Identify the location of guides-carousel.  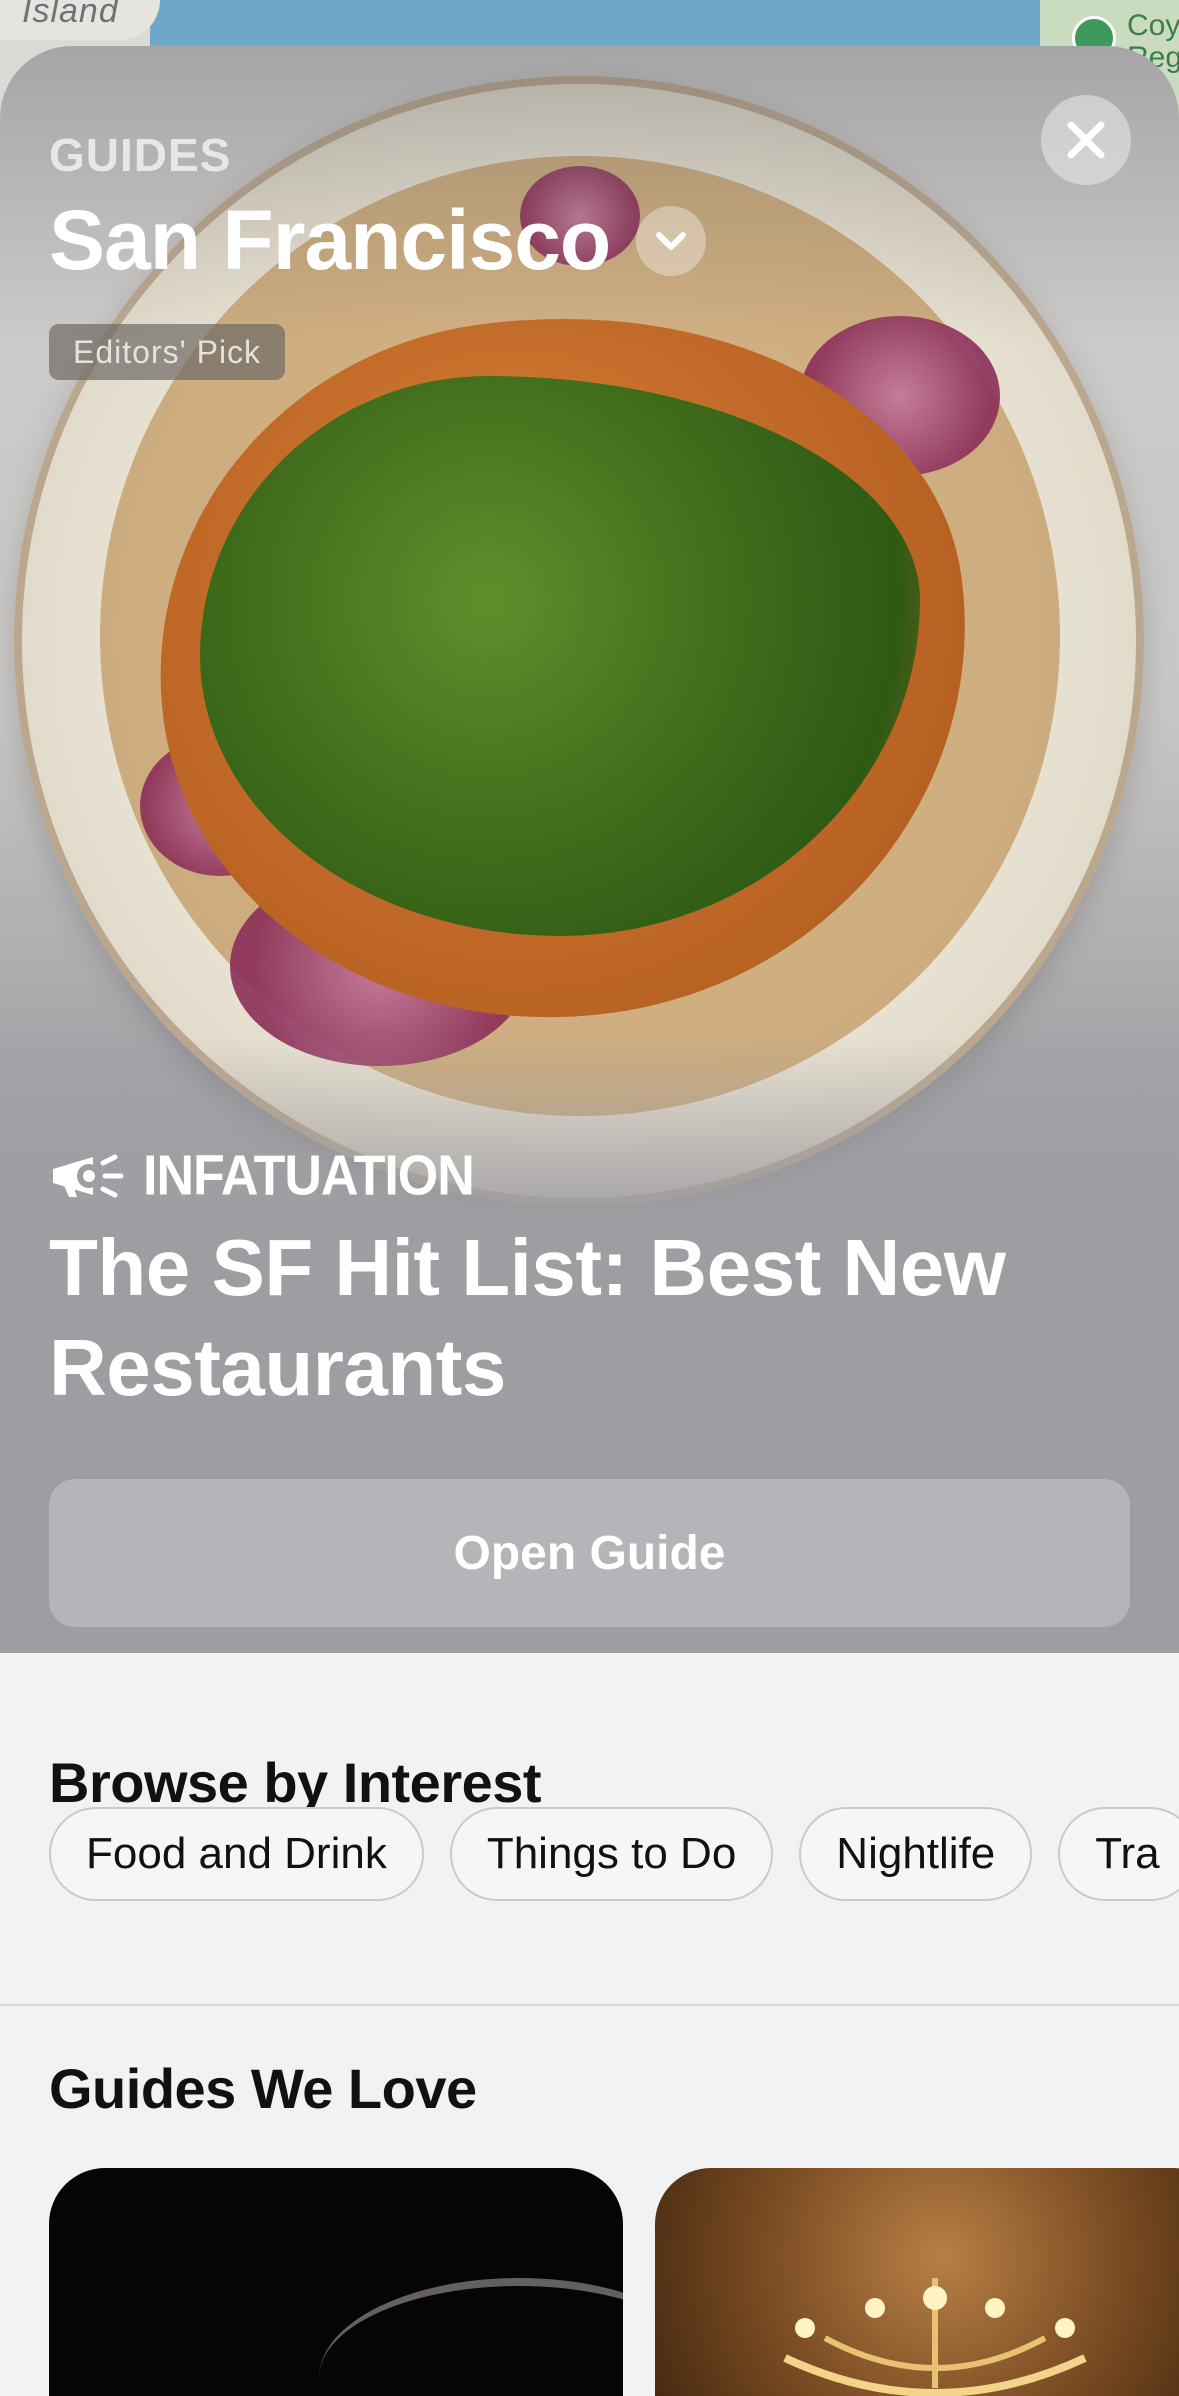
(614, 2282).